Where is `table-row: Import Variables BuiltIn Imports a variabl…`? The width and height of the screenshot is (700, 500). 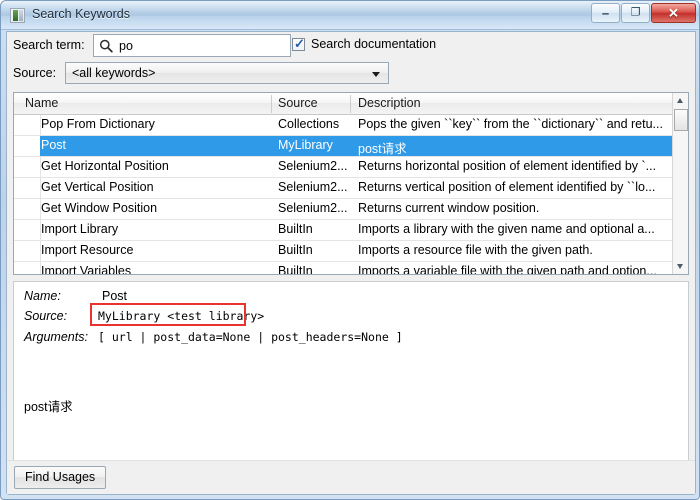 table-row: Import Variables BuiltIn Imports a variabl… is located at coordinates (344, 268).